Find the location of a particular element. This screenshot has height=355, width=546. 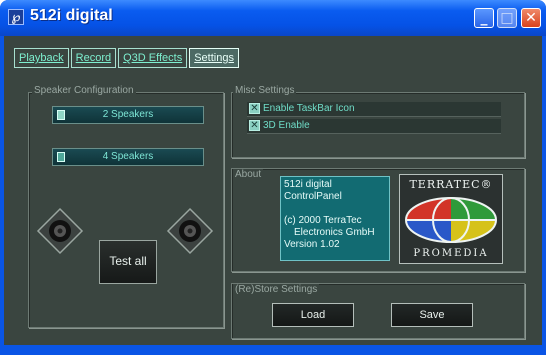

right-speaker-icon is located at coordinates (190, 231).